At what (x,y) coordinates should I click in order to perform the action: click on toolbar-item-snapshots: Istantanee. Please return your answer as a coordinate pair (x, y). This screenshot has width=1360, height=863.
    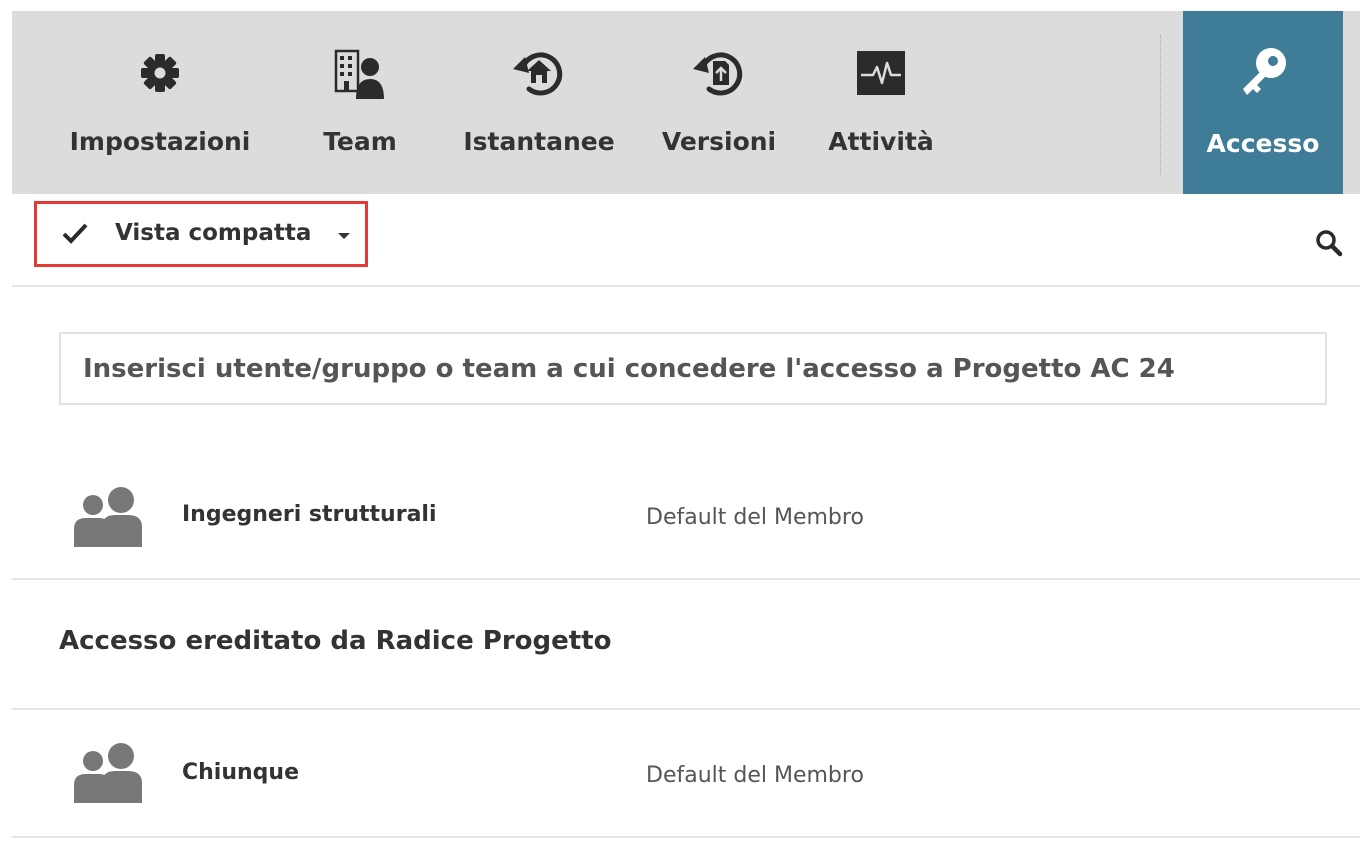
    Looking at the image, I should click on (539, 102).